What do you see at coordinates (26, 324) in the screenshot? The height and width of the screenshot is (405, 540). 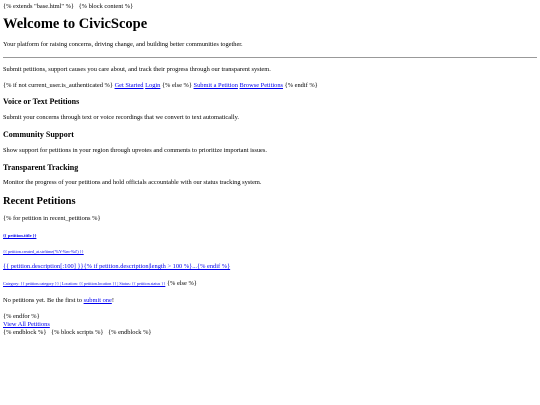 I see `view-all-petitions-link: View All Petitions` at bounding box center [26, 324].